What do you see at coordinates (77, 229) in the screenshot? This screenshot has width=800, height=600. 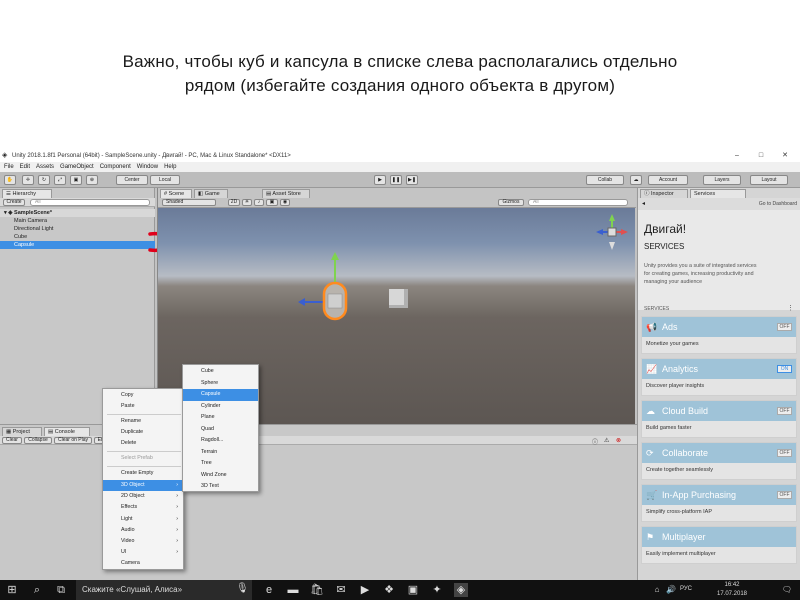 I see `hierarchy-item-directional-light: Directional Light` at bounding box center [77, 229].